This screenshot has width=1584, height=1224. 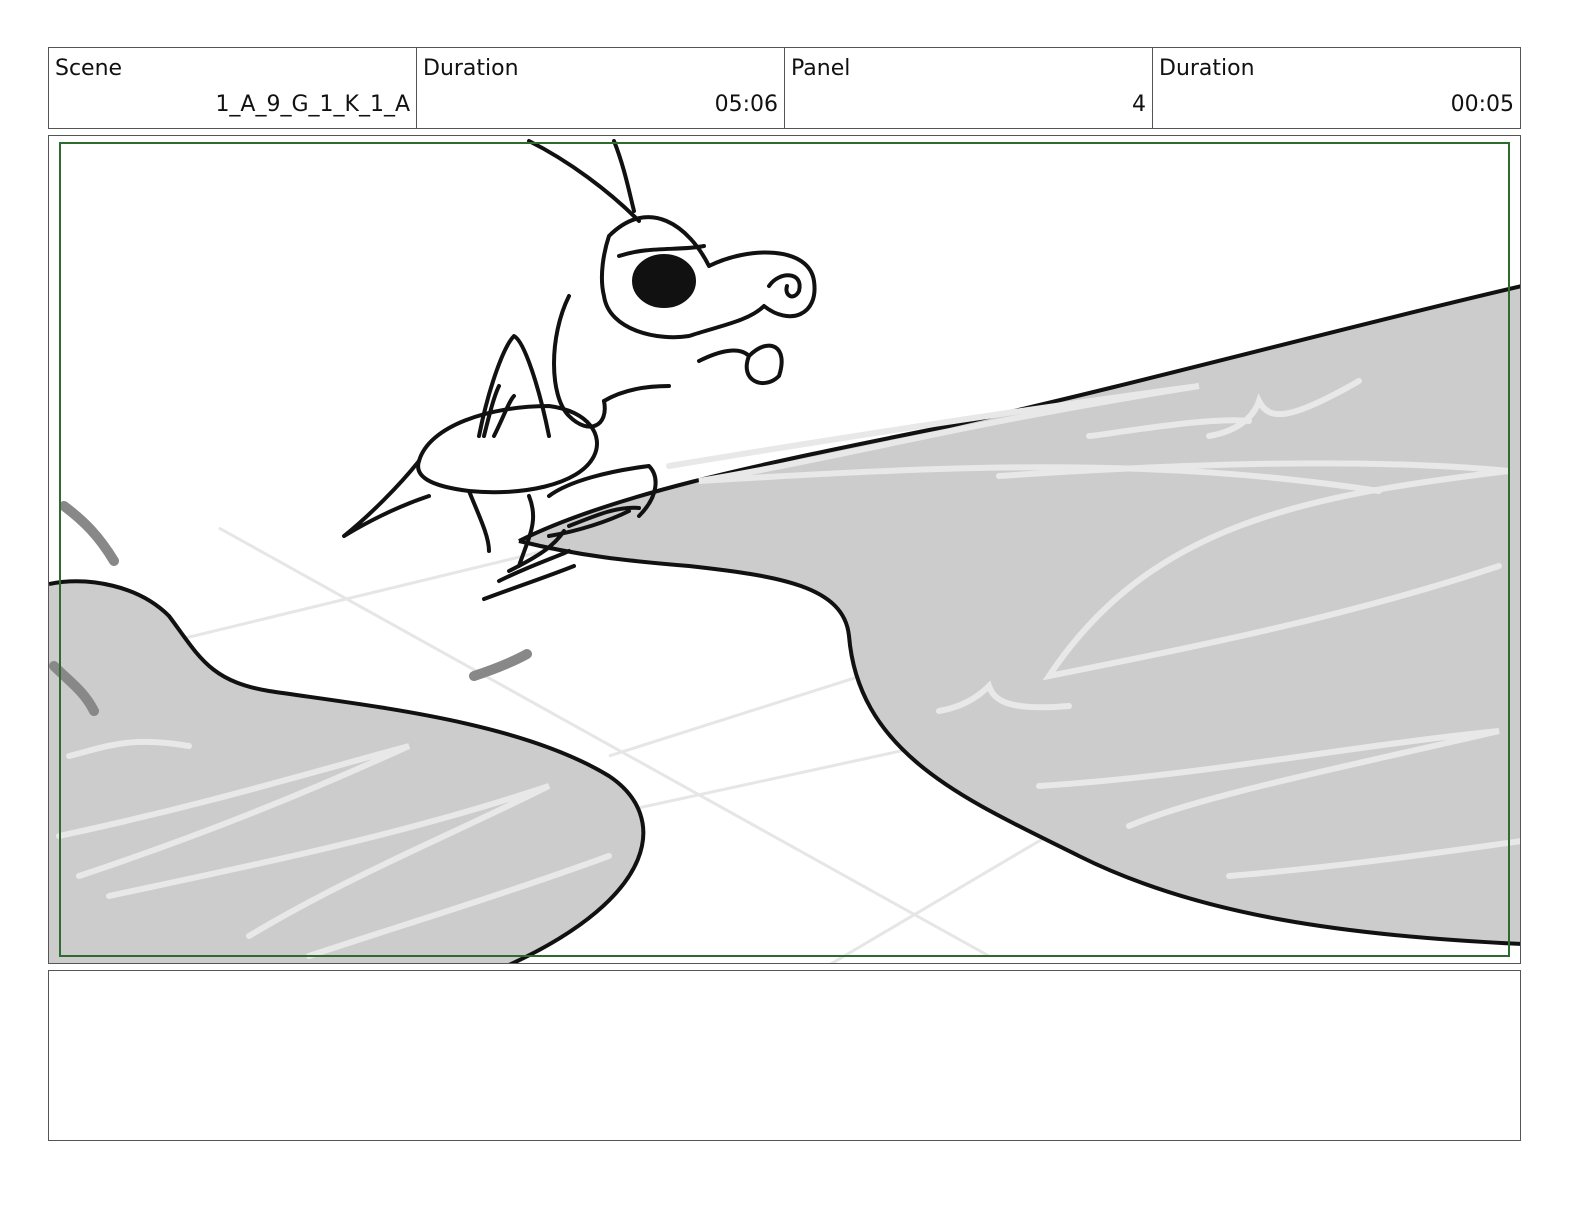 What do you see at coordinates (471, 68) in the screenshot?
I see `scene-duration-label: Duration` at bounding box center [471, 68].